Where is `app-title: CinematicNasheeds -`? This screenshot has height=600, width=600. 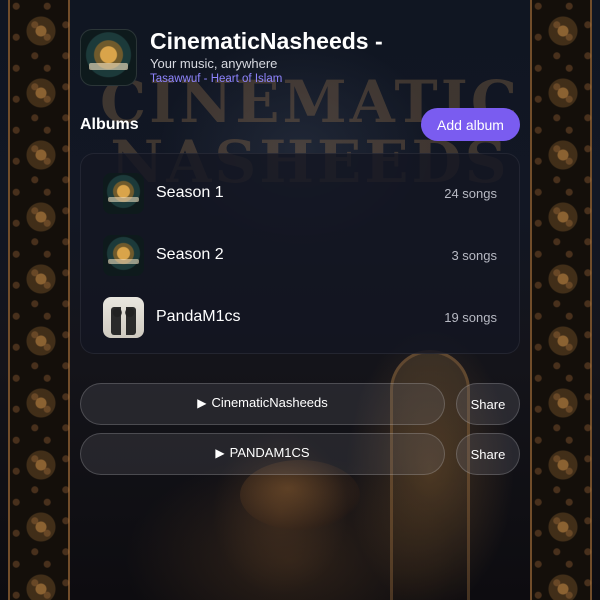 app-title: CinematicNasheeds - is located at coordinates (266, 41).